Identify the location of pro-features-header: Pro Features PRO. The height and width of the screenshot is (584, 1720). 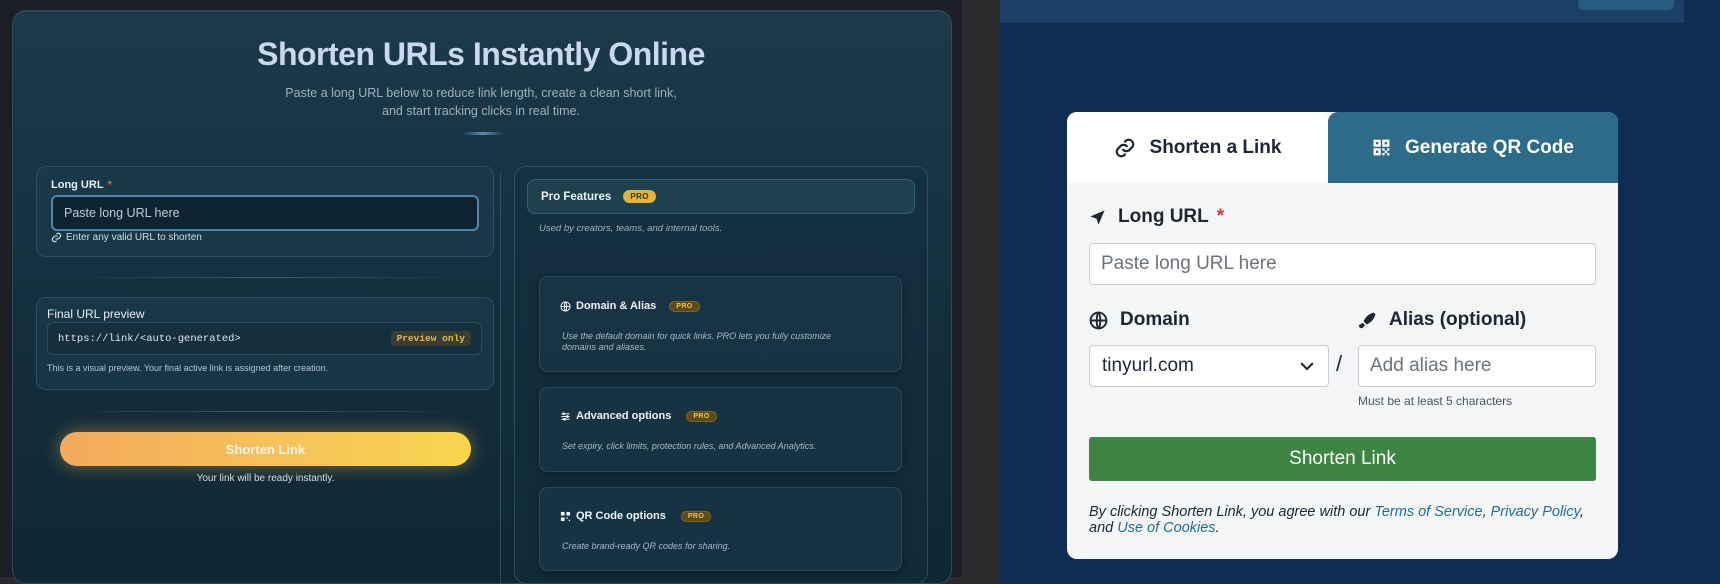
(721, 196).